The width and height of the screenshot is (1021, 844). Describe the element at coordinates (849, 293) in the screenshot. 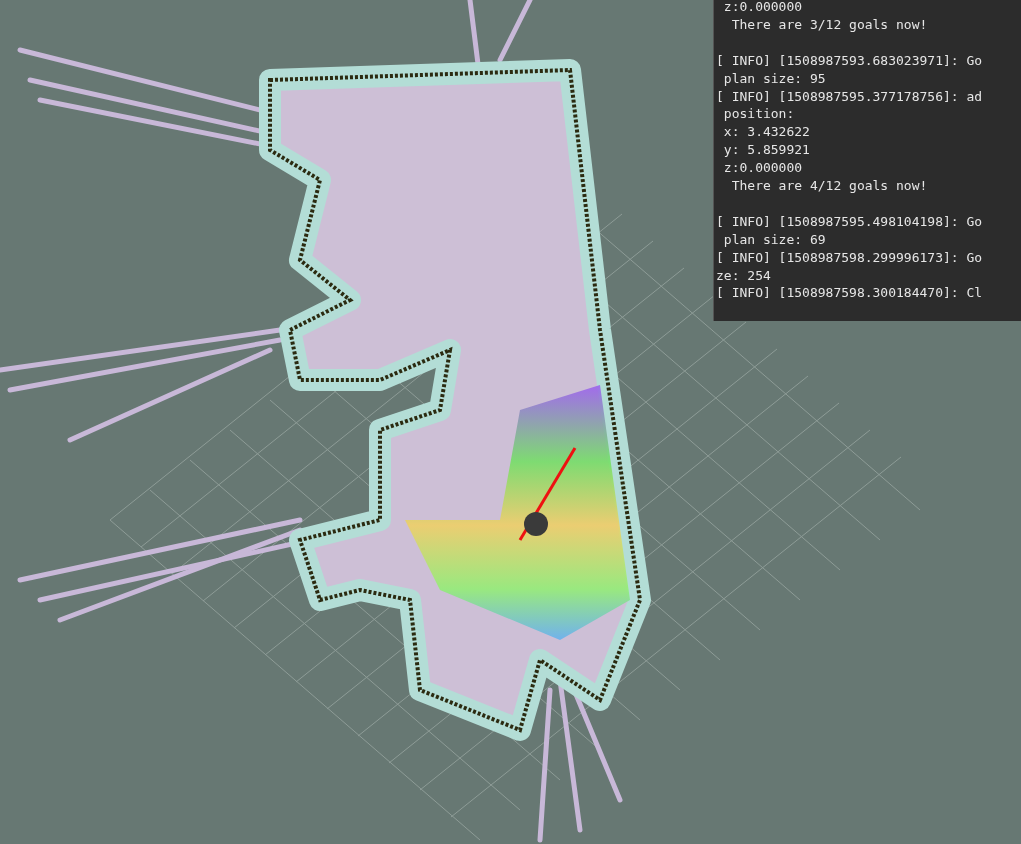

I see `terminal-line: [ INFO] [1508987598.300184470]: Cl` at that location.